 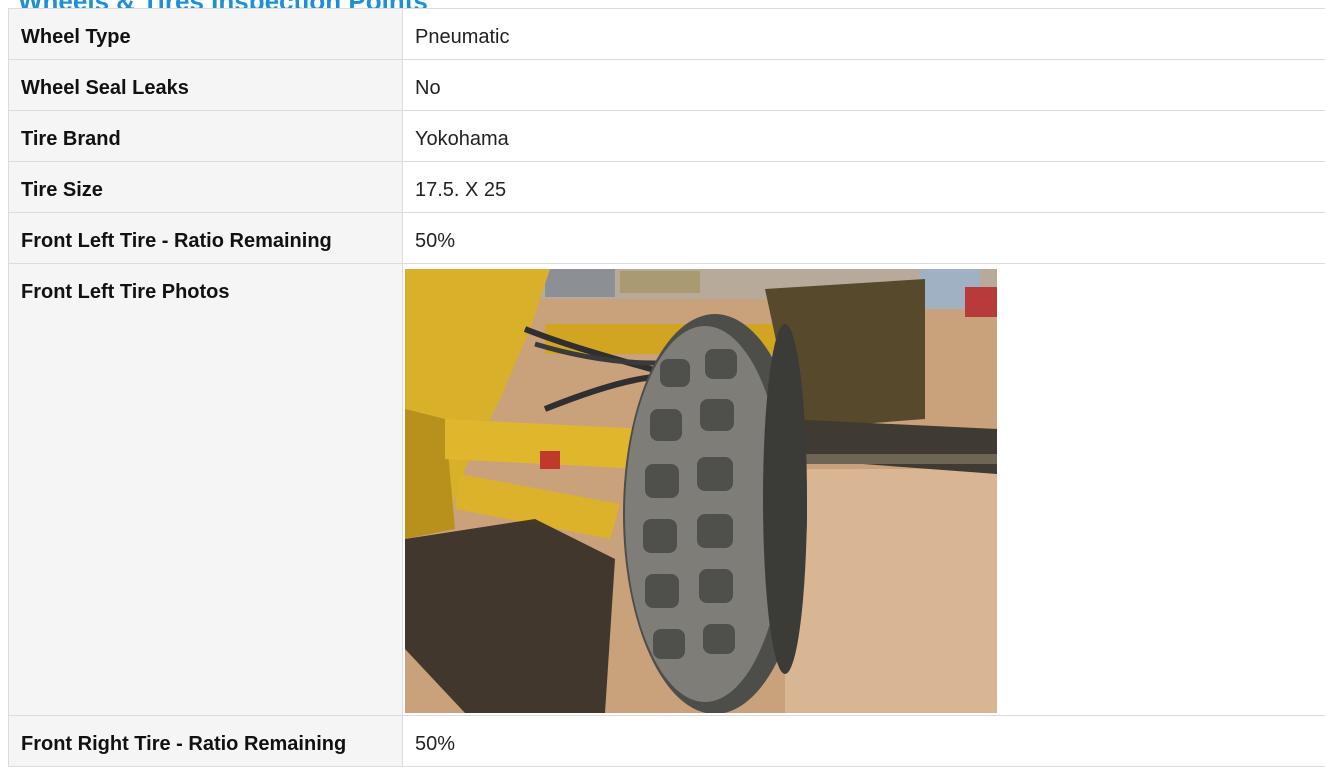 What do you see at coordinates (76, 37) in the screenshot?
I see `row-label: Wheel Type` at bounding box center [76, 37].